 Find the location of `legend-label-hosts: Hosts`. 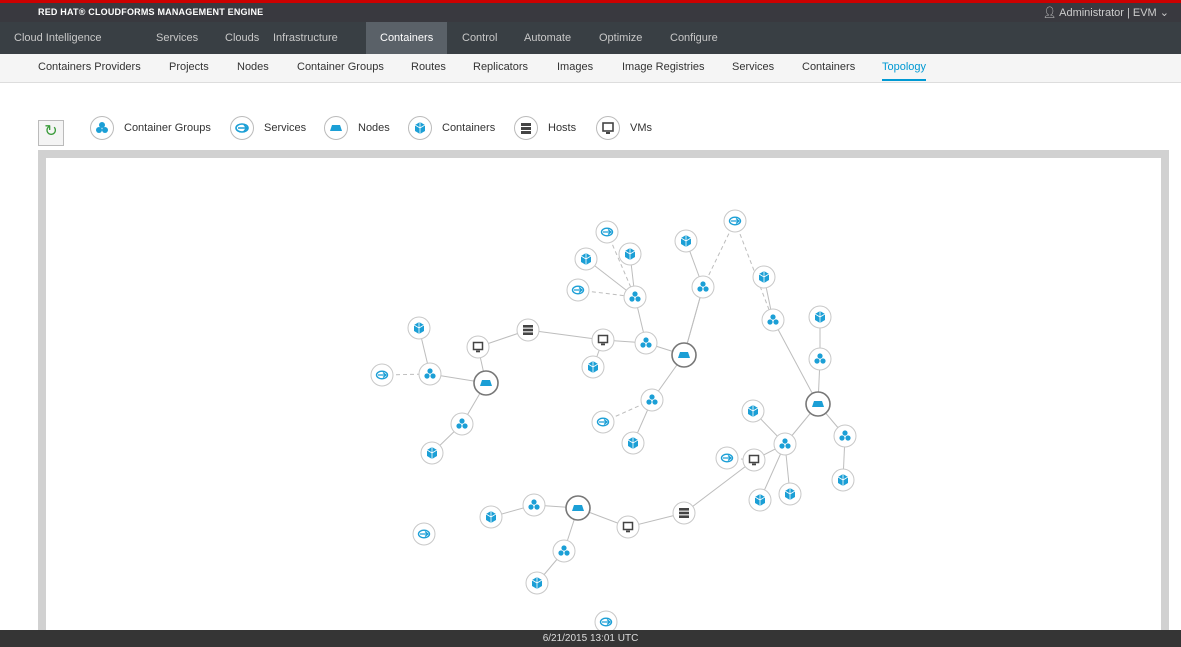

legend-label-hosts: Hosts is located at coordinates (562, 128).